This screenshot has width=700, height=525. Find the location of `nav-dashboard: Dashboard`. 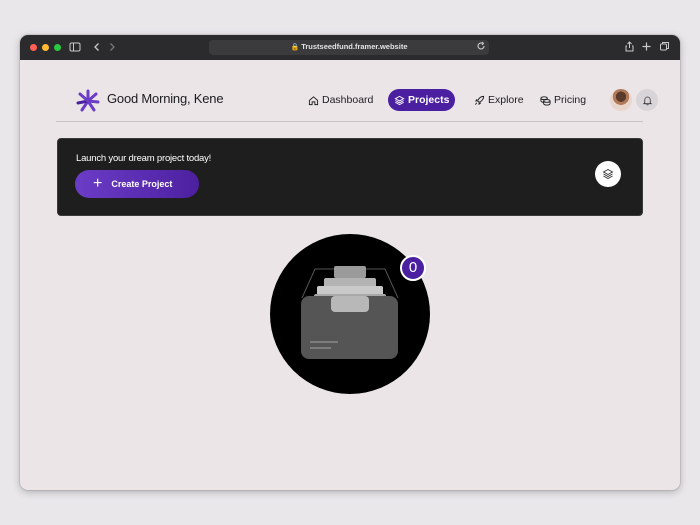

nav-dashboard: Dashboard is located at coordinates (340, 100).